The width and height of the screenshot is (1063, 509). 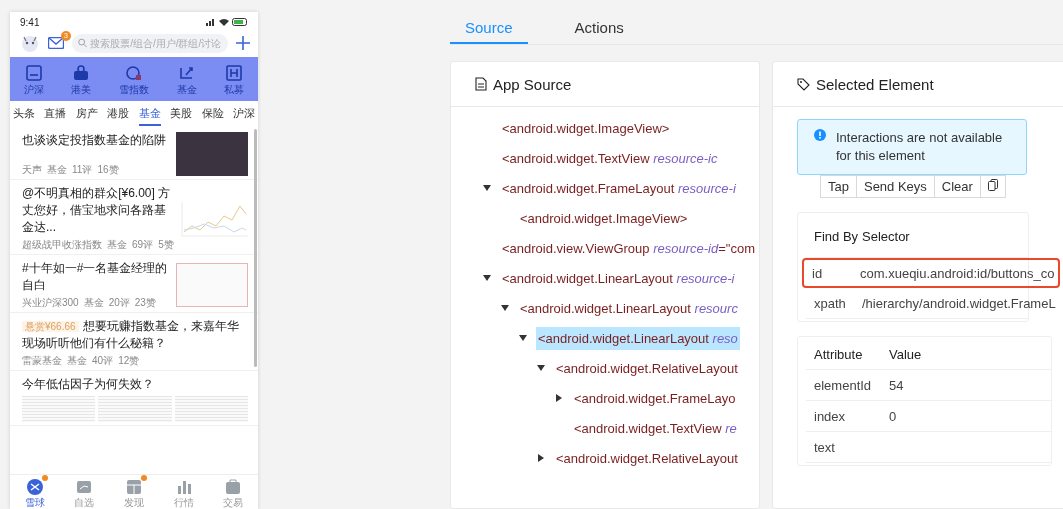 I want to click on panel-title: App Source, so click(x=532, y=84).